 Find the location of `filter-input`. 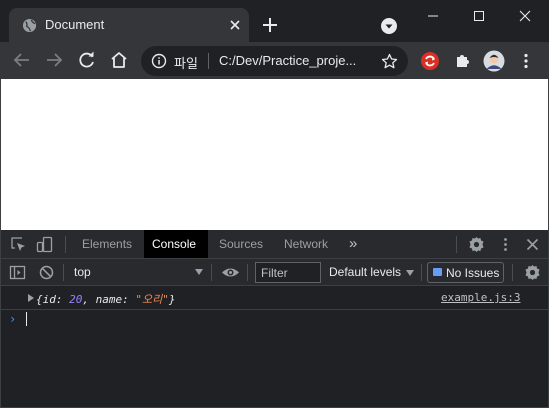

filter-input is located at coordinates (288, 272).